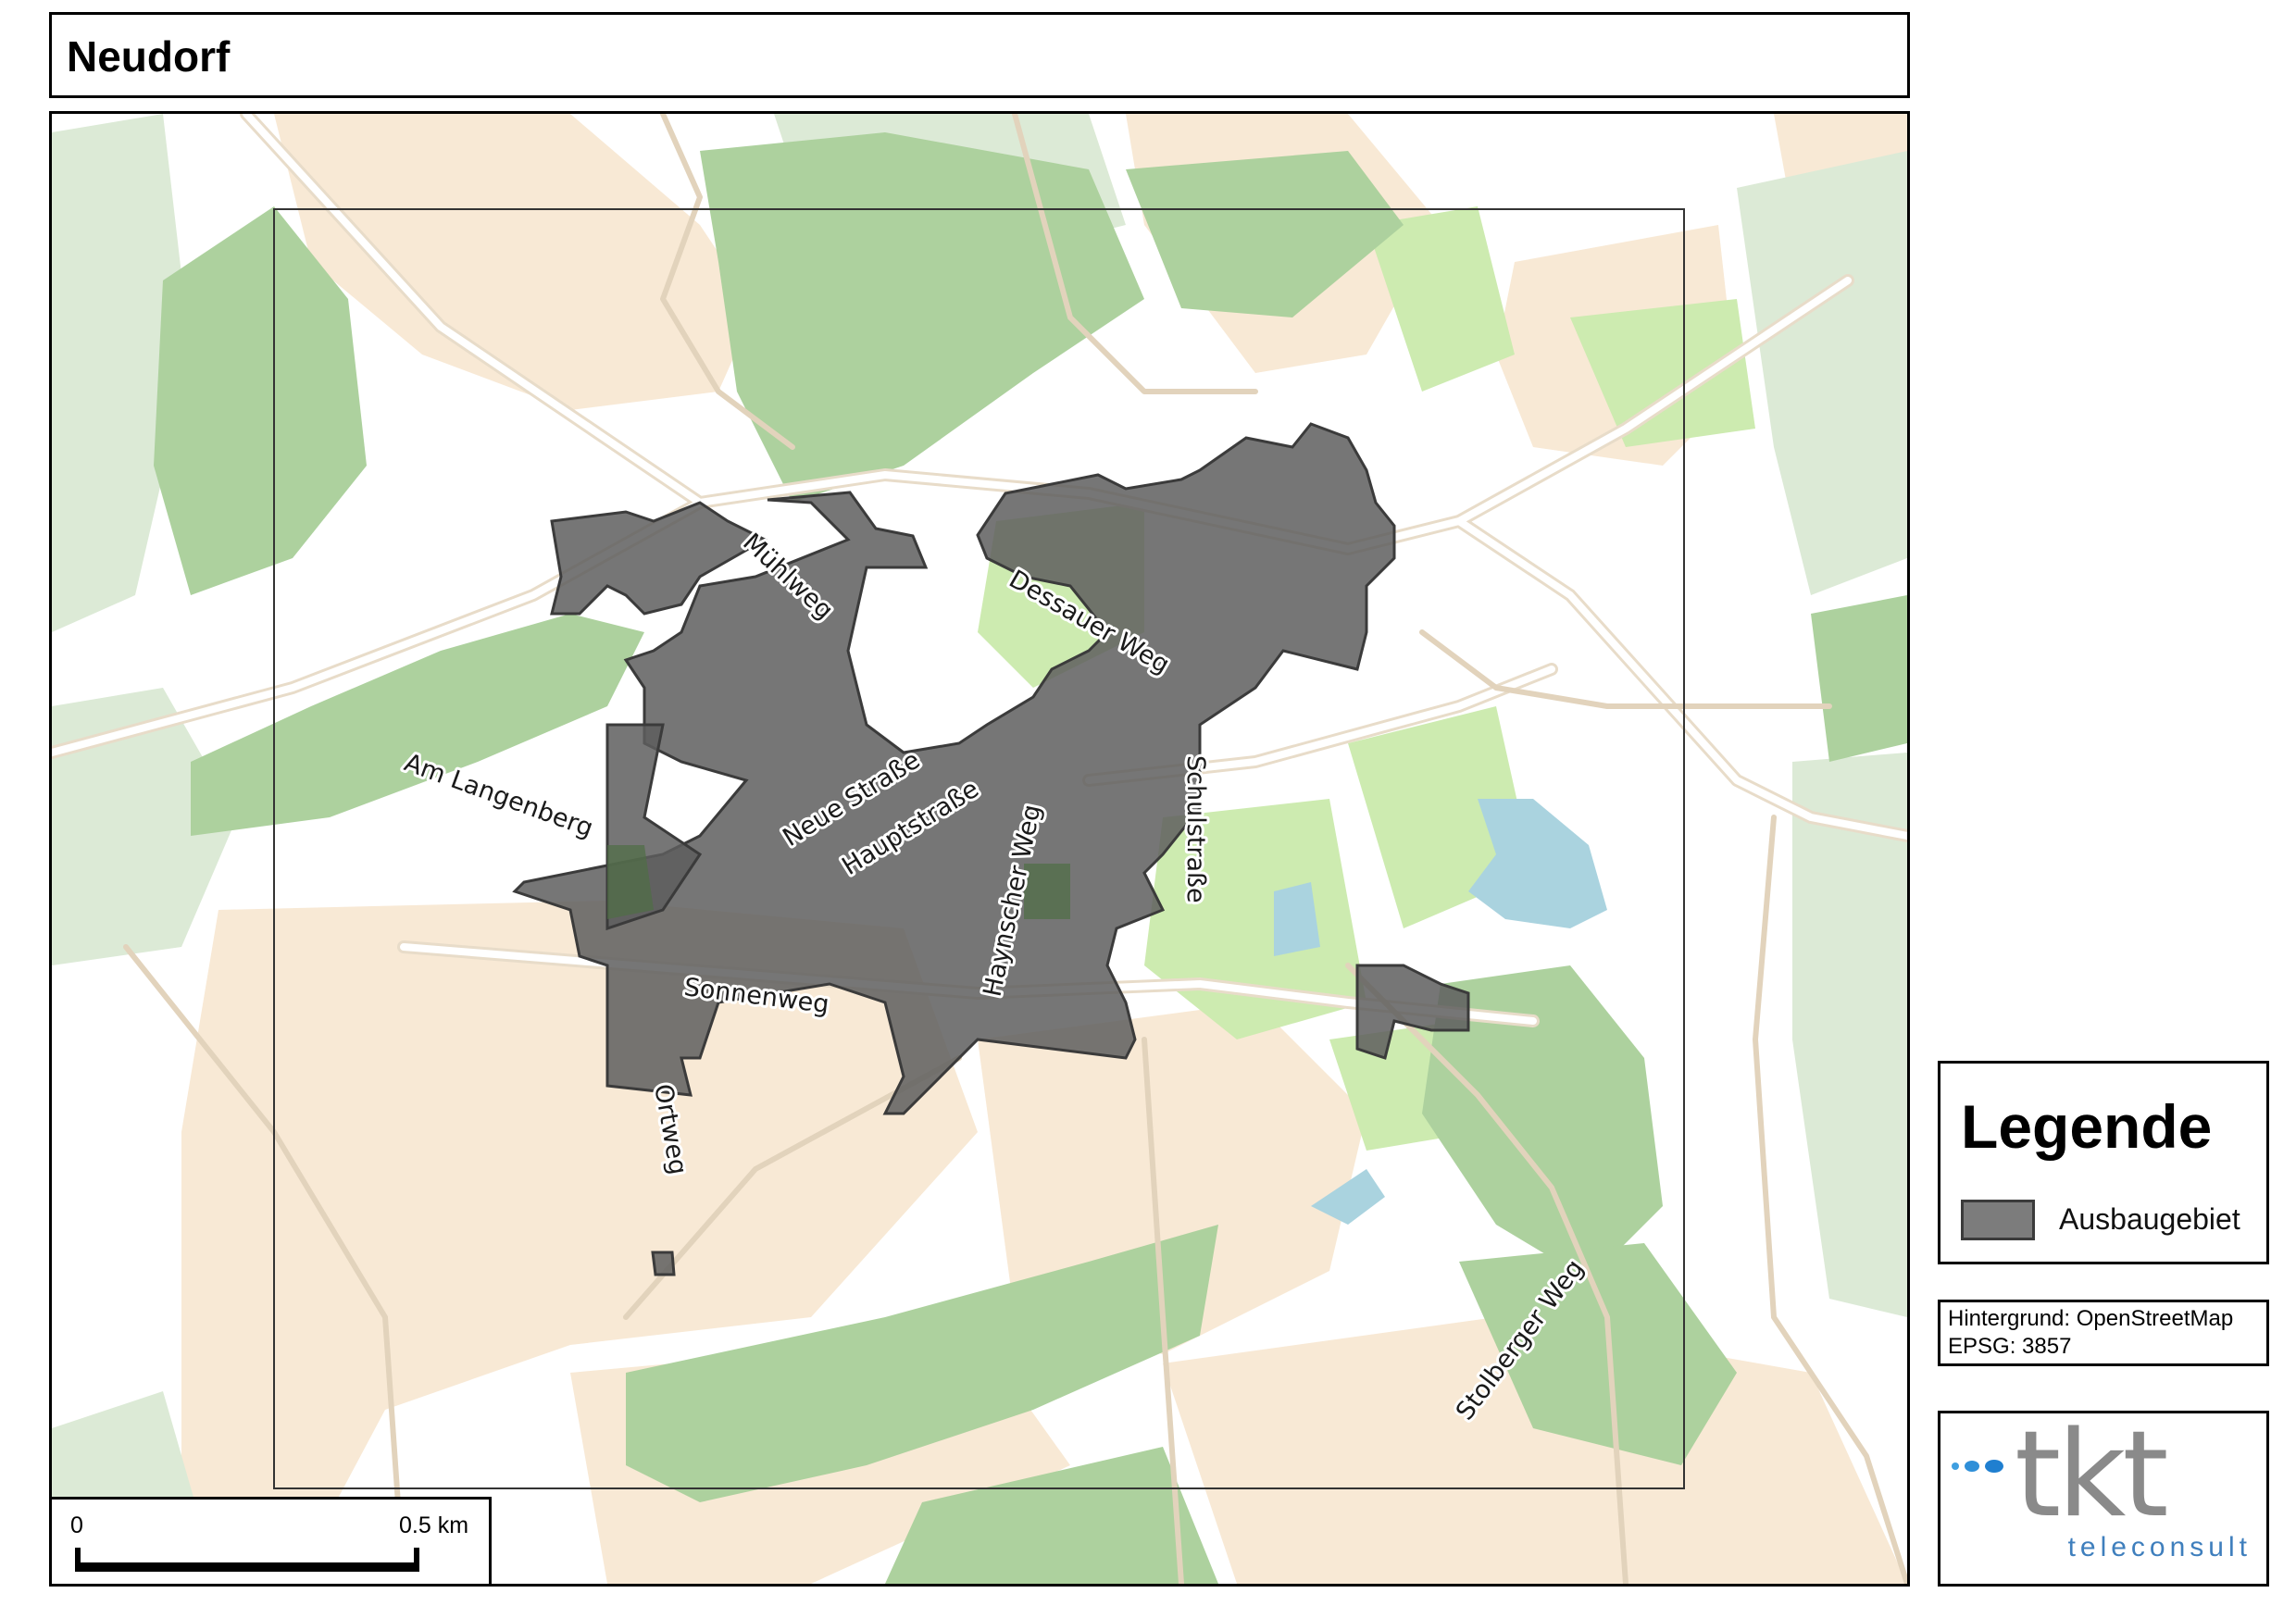 The image size is (2296, 1618). Describe the element at coordinates (78, 1560) in the screenshot. I see `scale-tick-start` at that location.